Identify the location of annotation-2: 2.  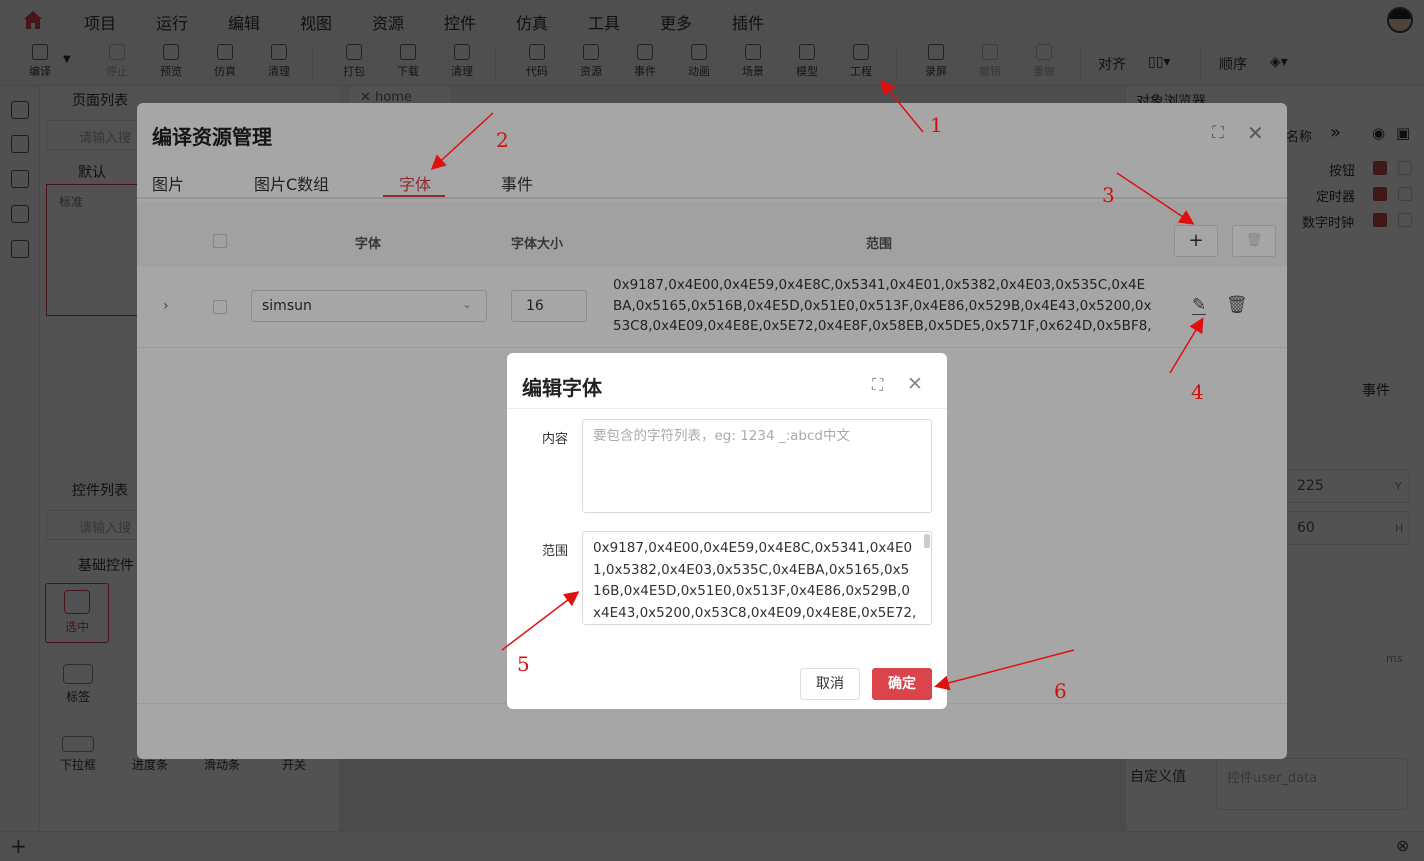
(502, 140).